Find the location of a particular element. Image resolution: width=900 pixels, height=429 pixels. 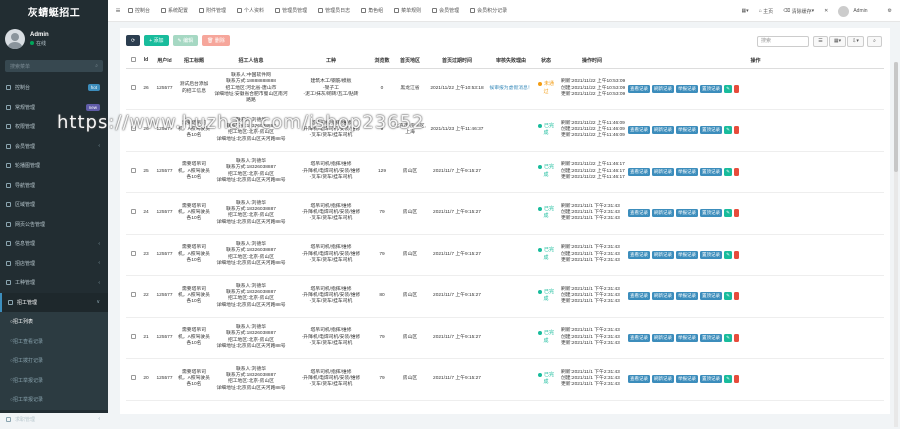

col-expire: 首页过期时间 is located at coordinates (457, 60).